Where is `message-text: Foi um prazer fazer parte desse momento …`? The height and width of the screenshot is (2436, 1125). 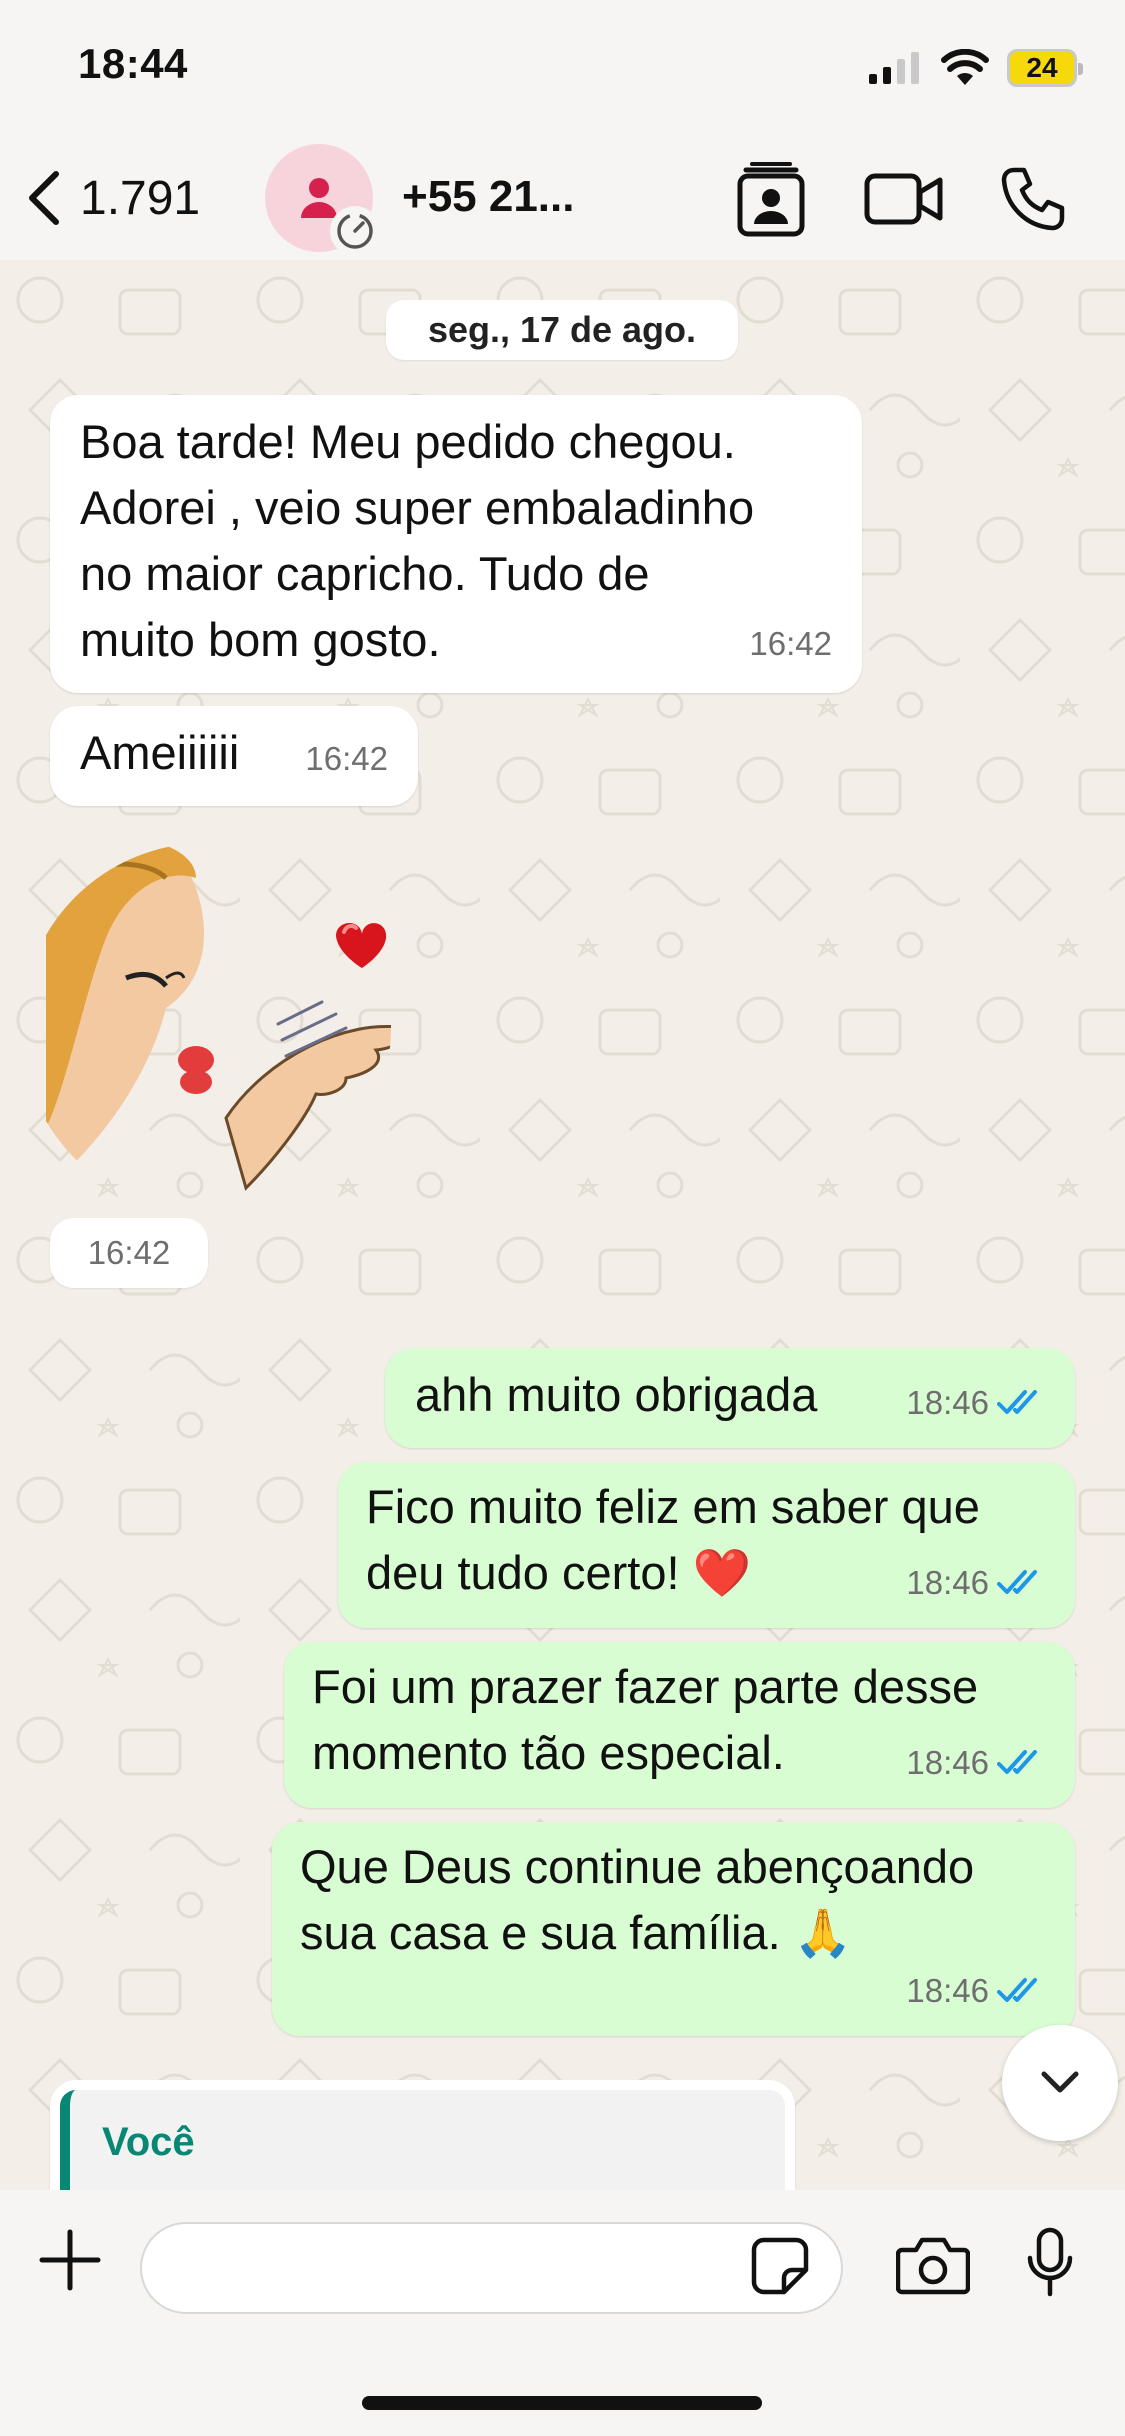 message-text: Foi um prazer fazer parte desse momento … is located at coordinates (645, 1719).